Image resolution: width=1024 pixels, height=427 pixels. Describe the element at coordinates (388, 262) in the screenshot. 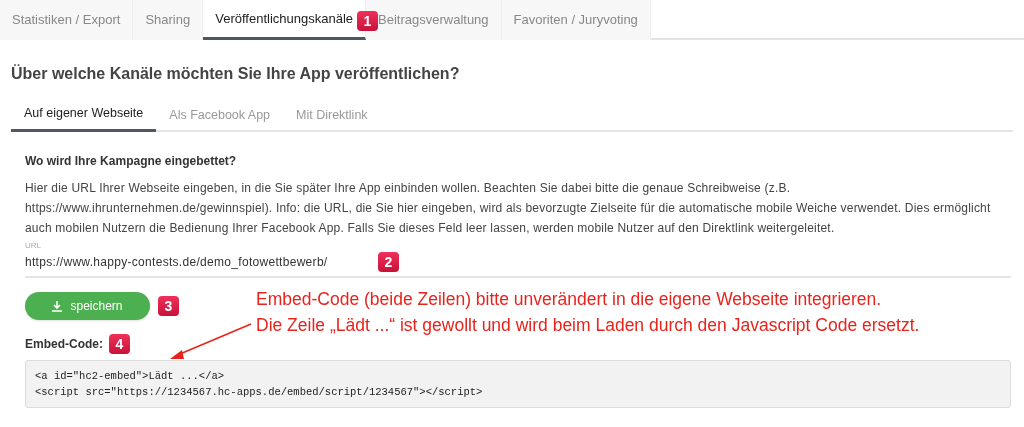

I see `number-badge: 2` at that location.